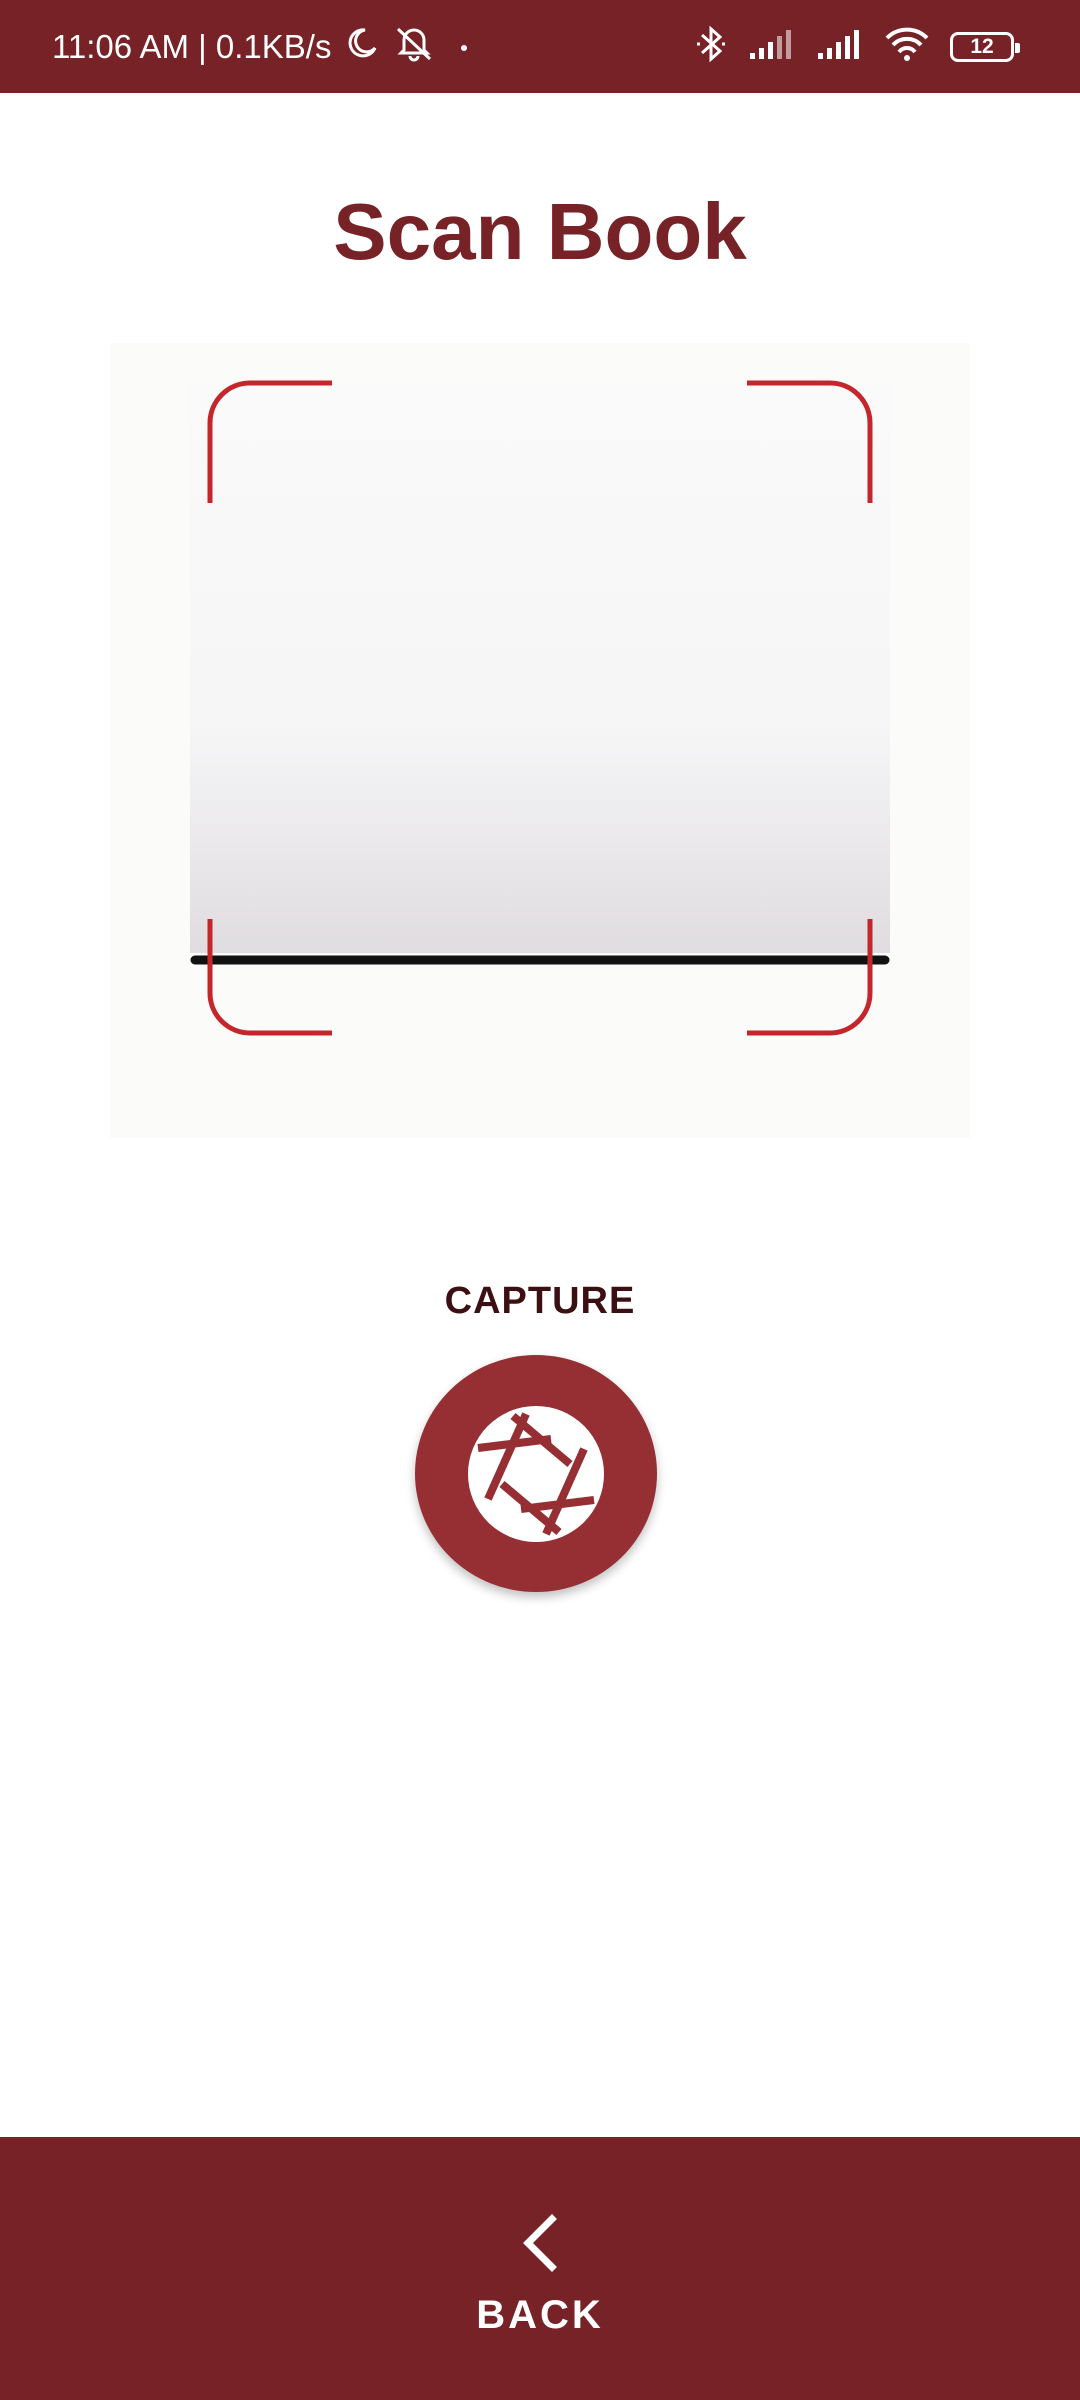 This screenshot has width=1080, height=2400. What do you see at coordinates (907, 46) in the screenshot?
I see `wifi-icon` at bounding box center [907, 46].